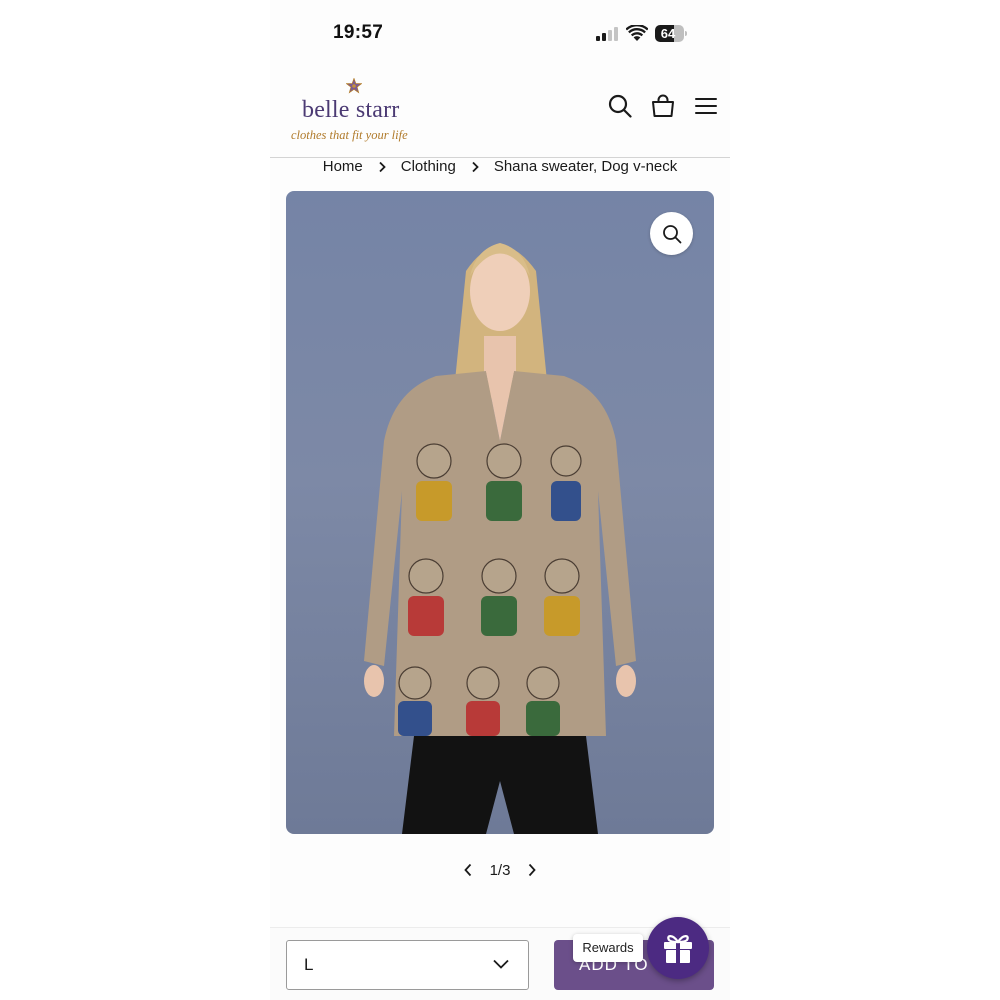  What do you see at coordinates (343, 166) in the screenshot?
I see `breadcrumb-home: Home` at bounding box center [343, 166].